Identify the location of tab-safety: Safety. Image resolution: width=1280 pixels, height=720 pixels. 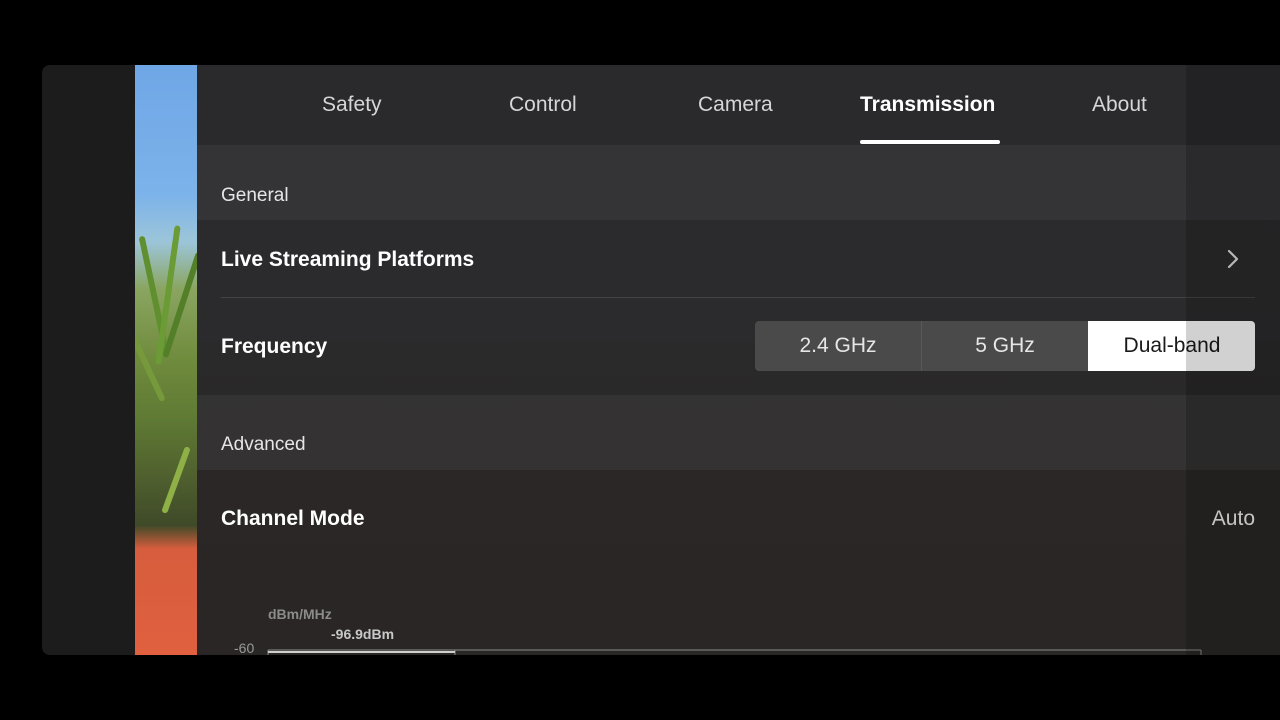
(352, 105).